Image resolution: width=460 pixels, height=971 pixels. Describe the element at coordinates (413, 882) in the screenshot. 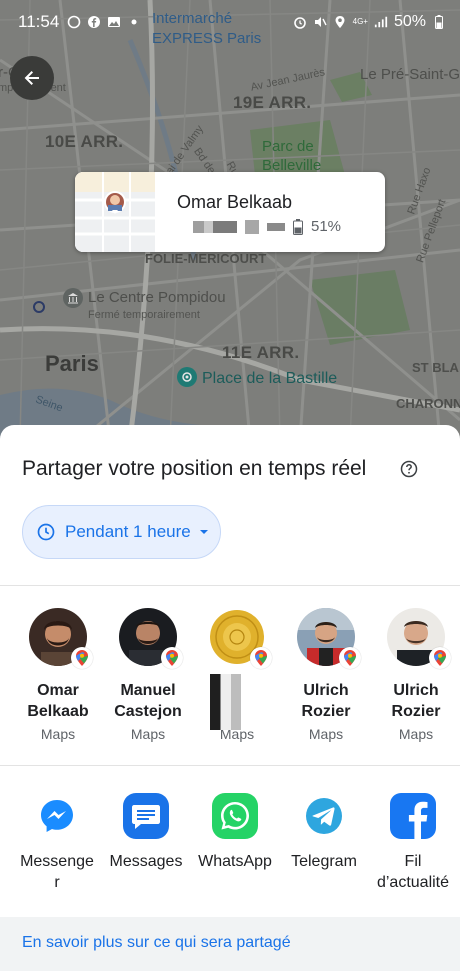

I see `app-label-line2: d’actualité` at that location.